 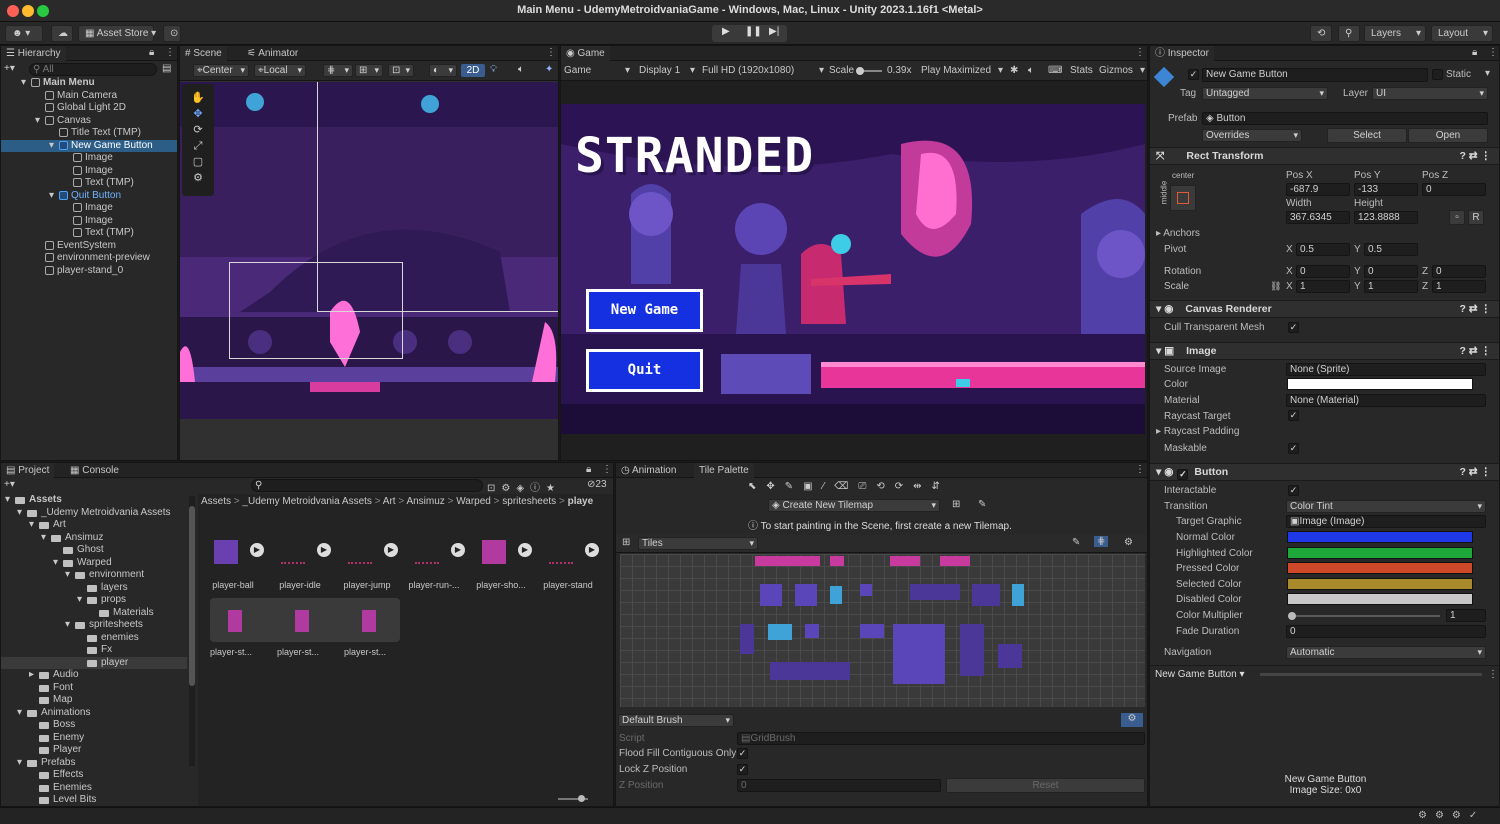 I want to click on maskable-checkbox: ✓, so click(x=1293, y=448).